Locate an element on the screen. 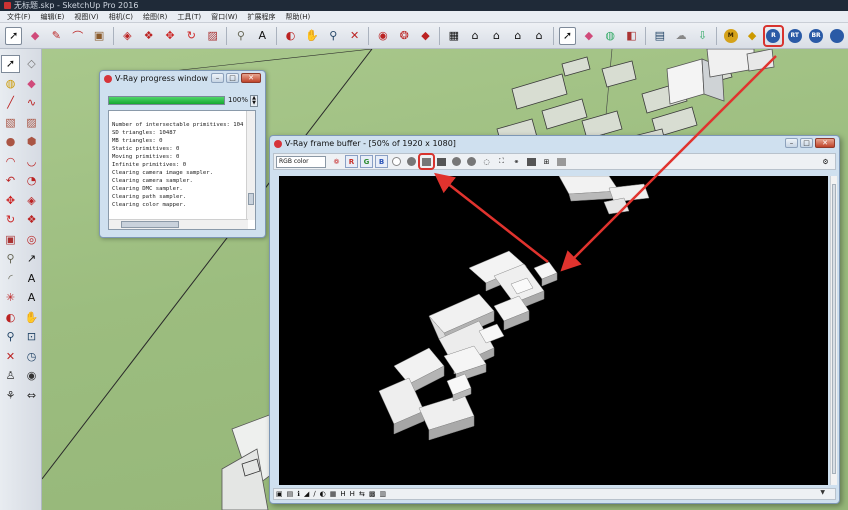 The image size is (848, 510). components-icon: ❂ is located at coordinates (404, 36).